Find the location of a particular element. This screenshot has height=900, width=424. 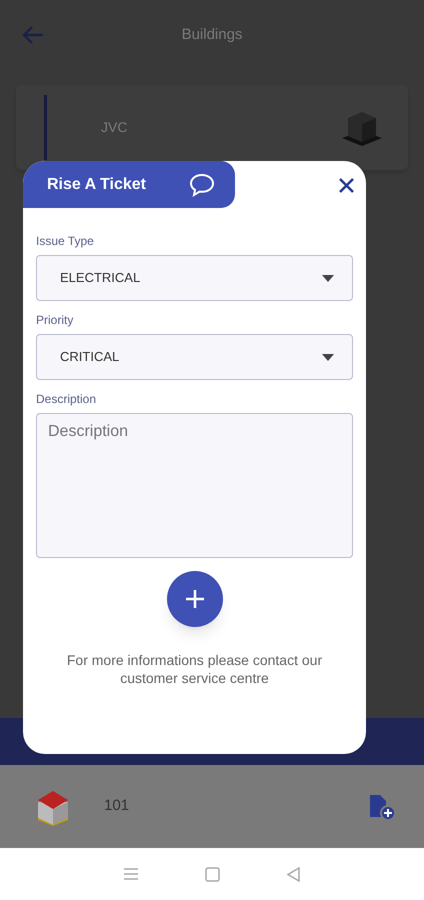

close-icon is located at coordinates (346, 185).